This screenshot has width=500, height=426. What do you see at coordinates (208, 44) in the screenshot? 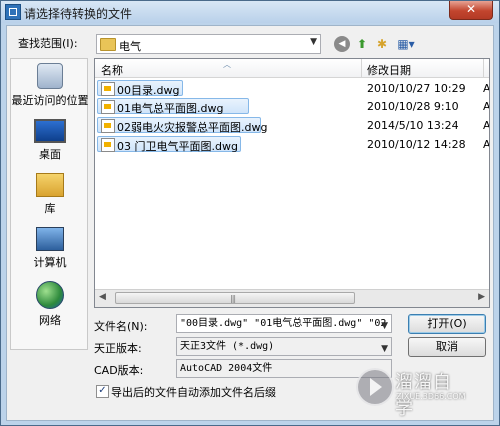
I see `look-in-dropdown: 电气 ▼` at bounding box center [208, 44].